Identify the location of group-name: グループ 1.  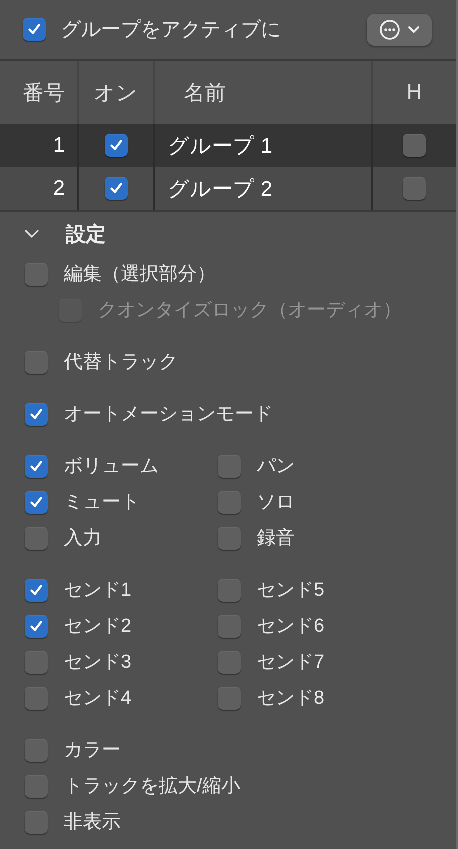
(220, 147).